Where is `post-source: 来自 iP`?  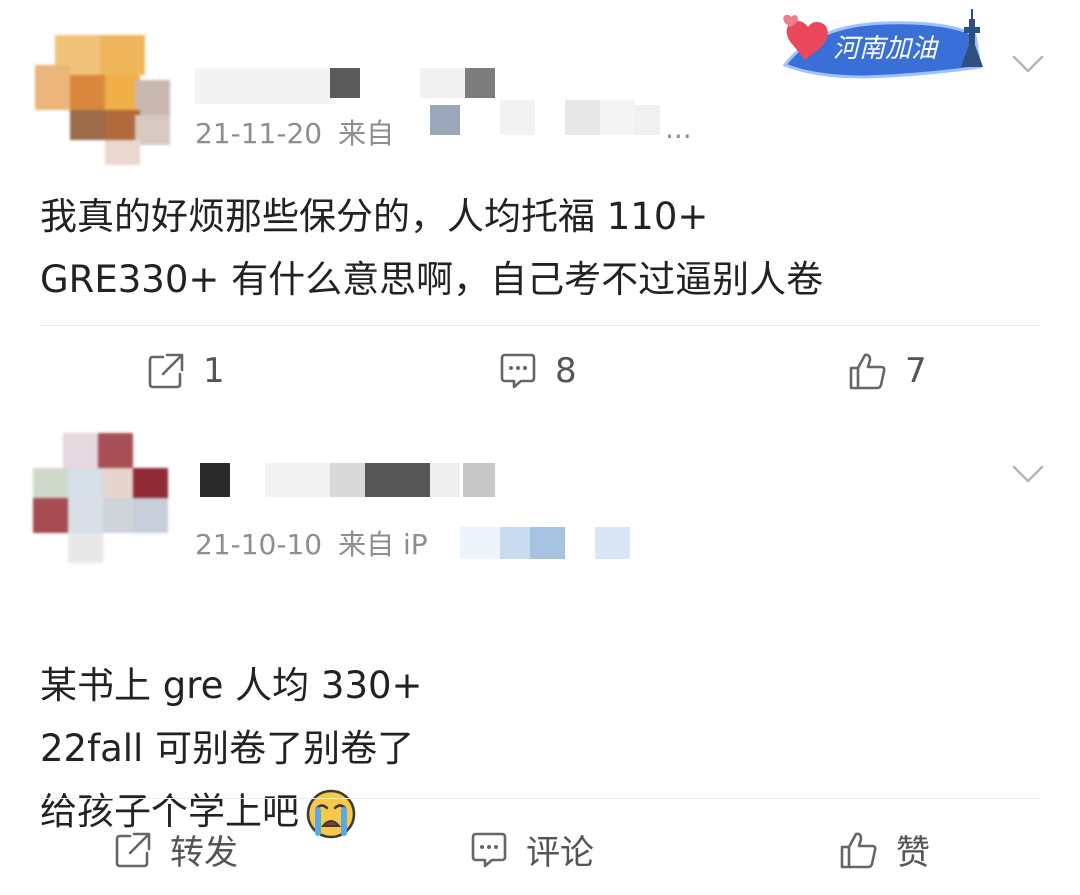
post-source: 来自 iP is located at coordinates (383, 544).